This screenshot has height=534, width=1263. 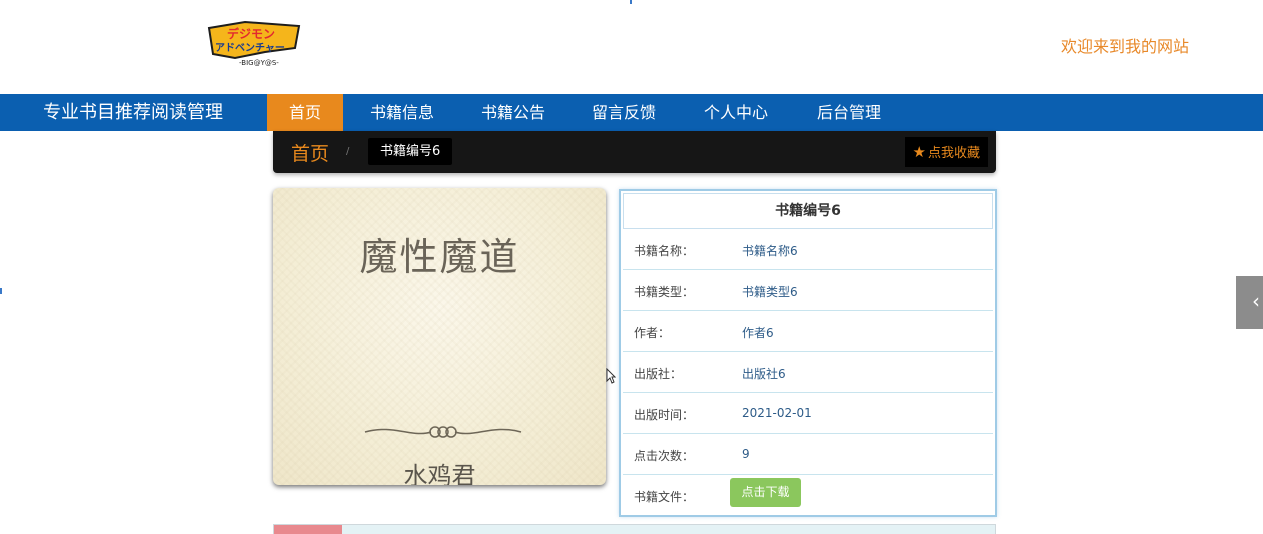 I want to click on main-navbar: 专业书目推荐阅读管理 首页 书籍信息 书籍公告 留言反馈 个人中心 后台管理, so click(x=631, y=112).